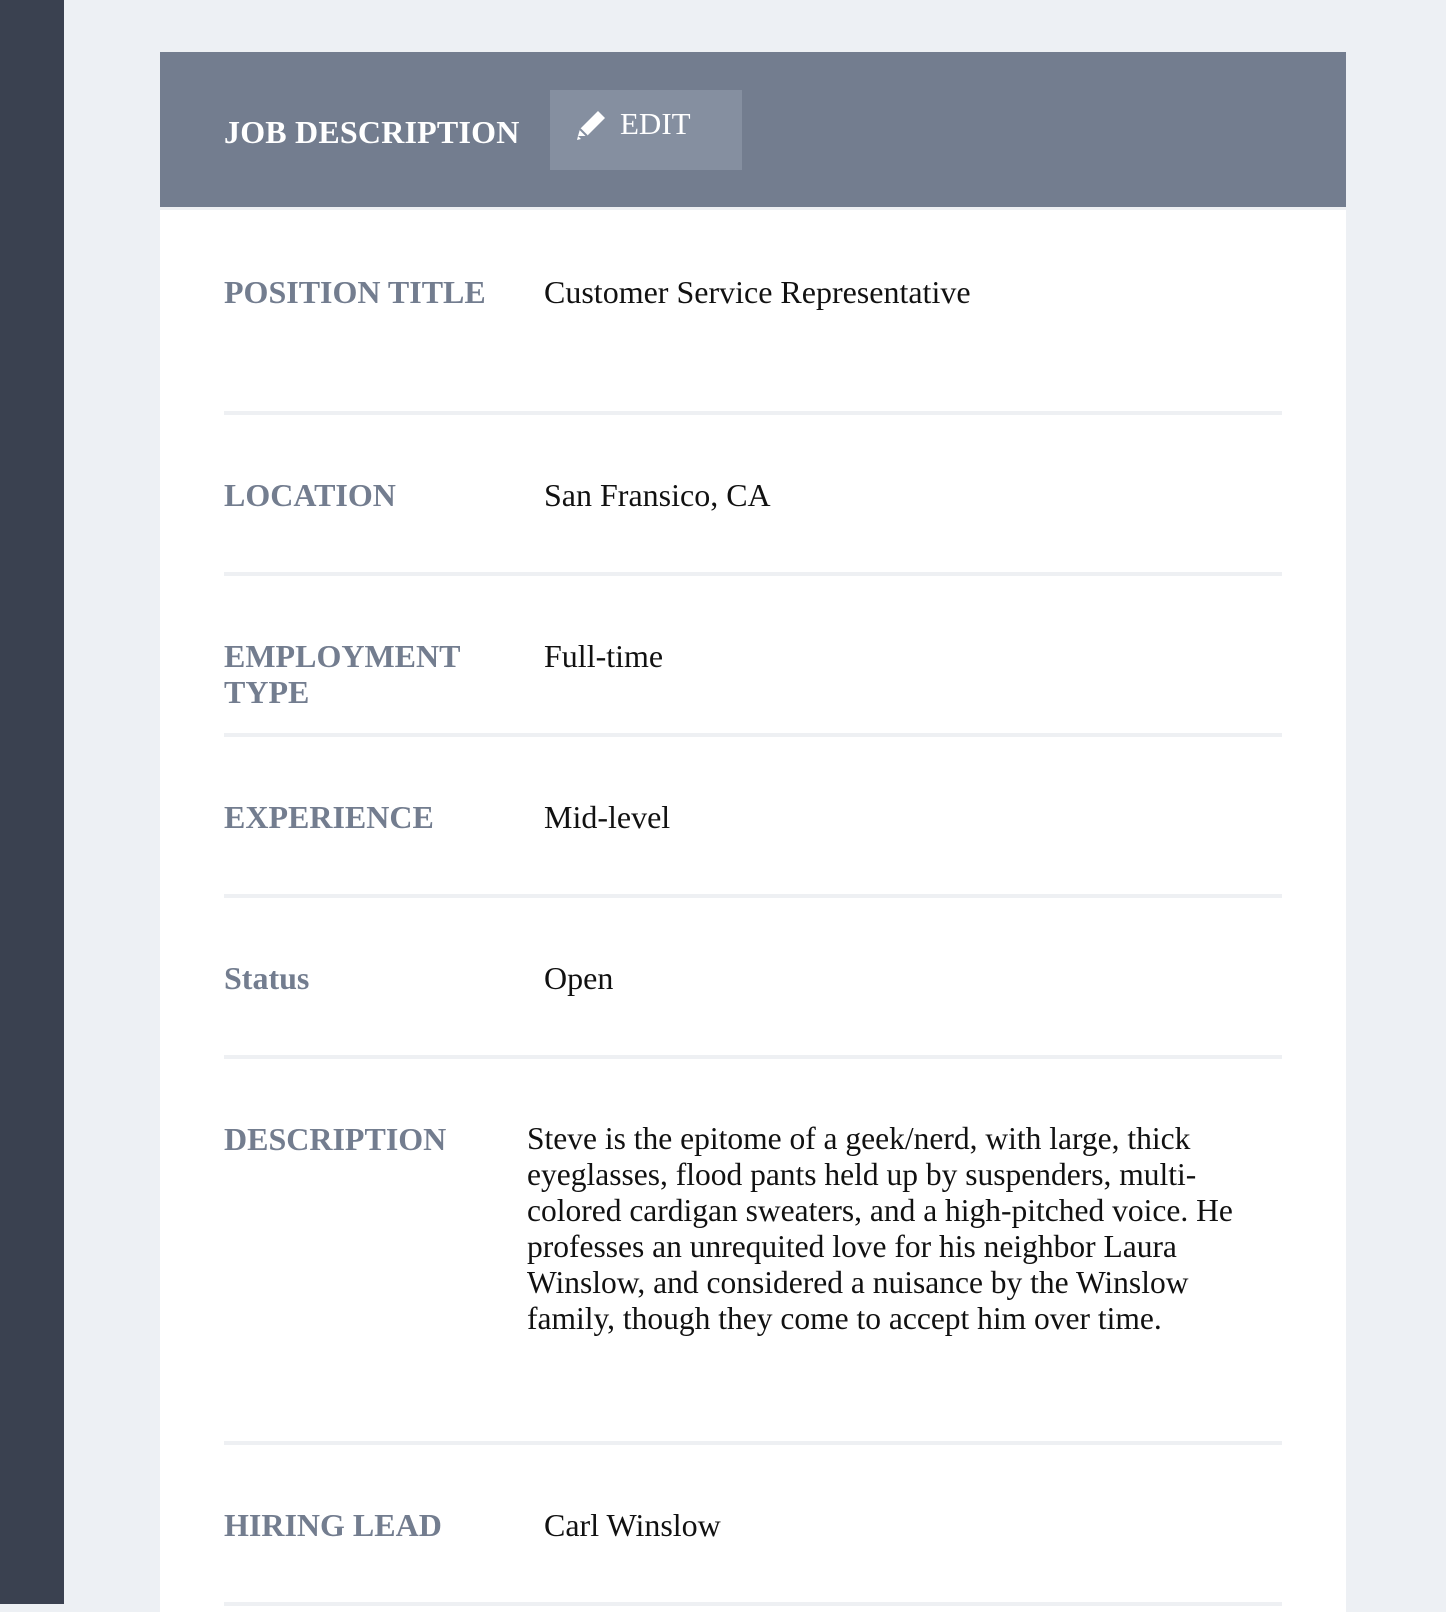  What do you see at coordinates (757, 292) in the screenshot?
I see `position-title-value: Customer Service Representative` at bounding box center [757, 292].